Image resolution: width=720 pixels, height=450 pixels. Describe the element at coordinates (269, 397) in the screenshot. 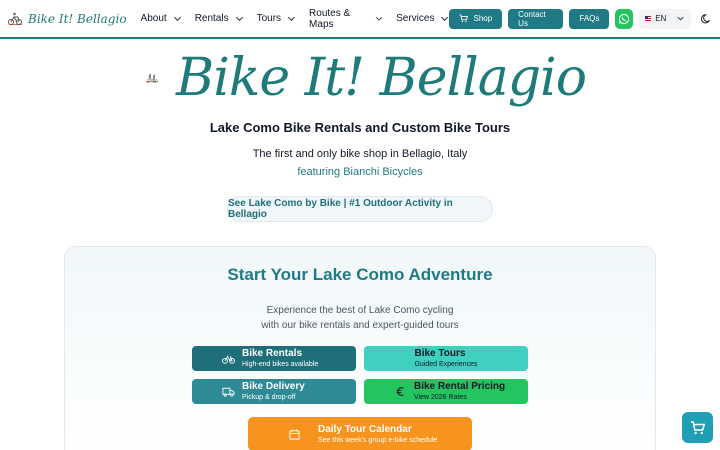

I see `bike-delivery-subtitle: Pickup & drop-off` at that location.